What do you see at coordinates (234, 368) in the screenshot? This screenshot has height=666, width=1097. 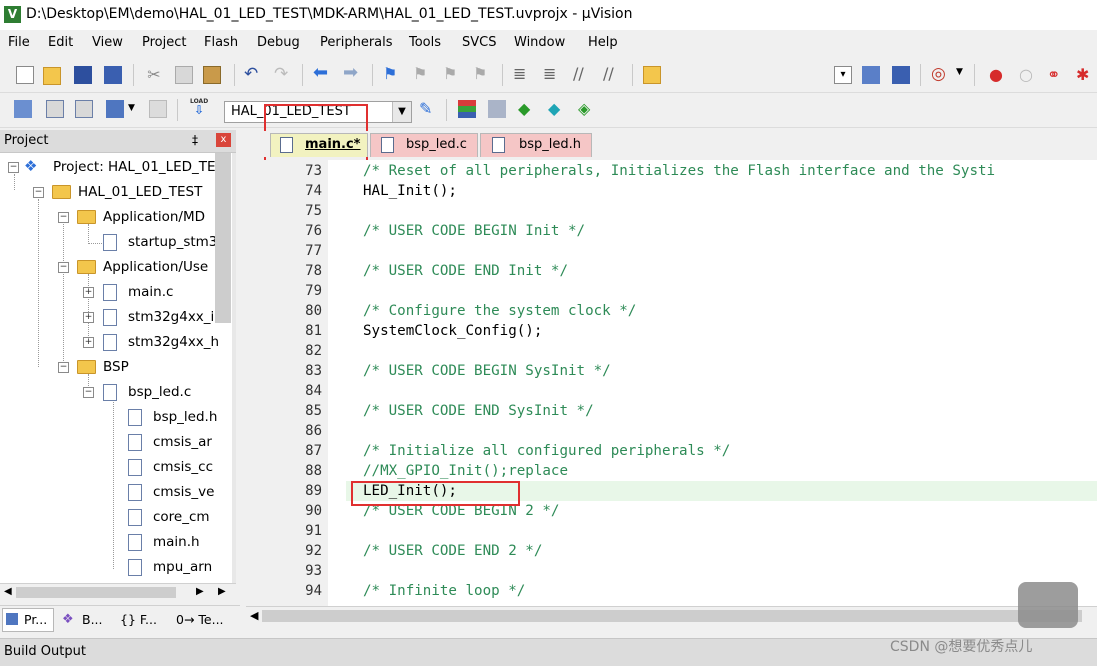 I see `tree-vertical-scrollbar` at bounding box center [234, 368].